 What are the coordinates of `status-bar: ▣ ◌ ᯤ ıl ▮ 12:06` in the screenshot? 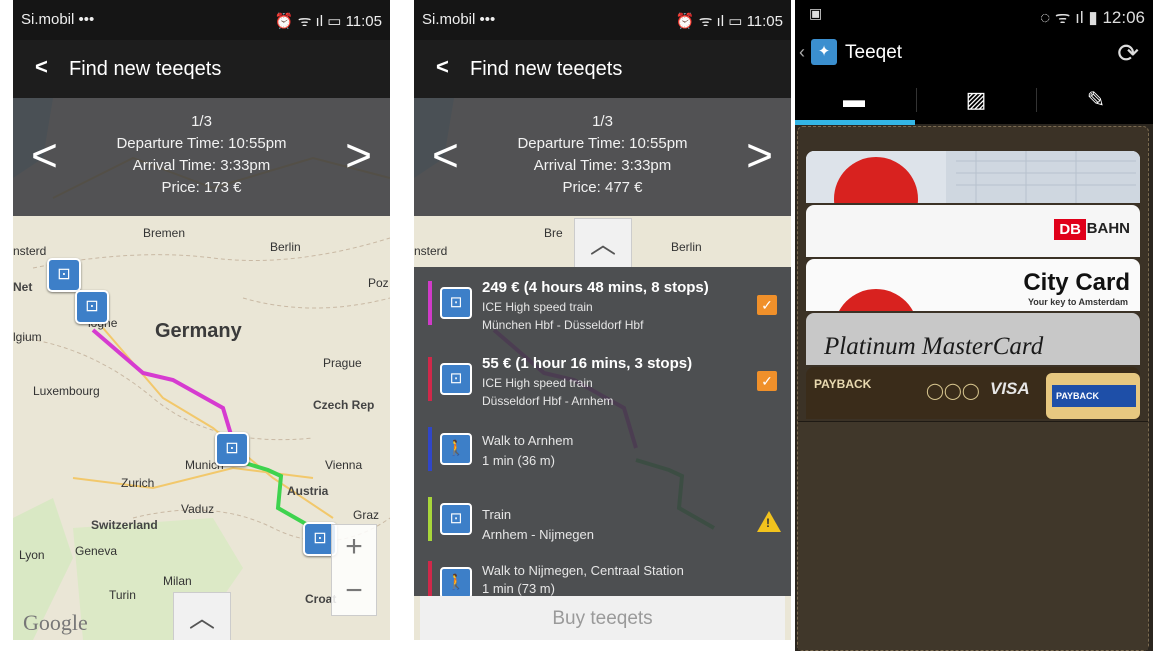 It's located at (974, 15).